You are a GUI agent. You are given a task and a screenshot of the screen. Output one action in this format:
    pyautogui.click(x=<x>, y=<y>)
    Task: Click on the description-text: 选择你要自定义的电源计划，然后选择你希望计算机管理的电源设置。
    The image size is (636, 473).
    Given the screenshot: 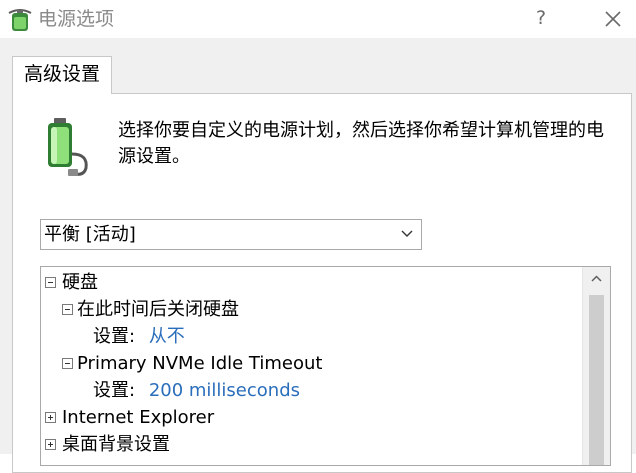 What is the action you would take?
    pyautogui.click(x=361, y=143)
    